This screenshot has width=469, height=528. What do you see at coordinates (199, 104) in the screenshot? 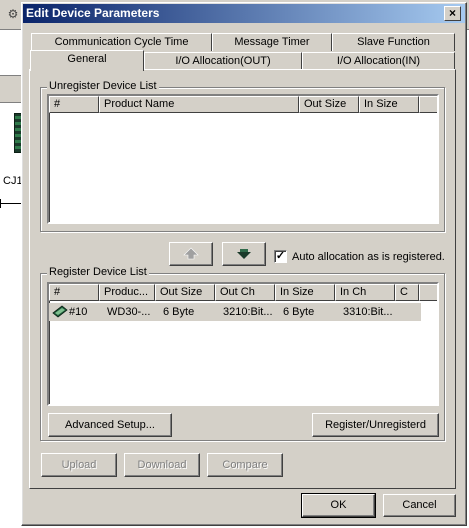
I see `column-header-product-name: Product Name` at bounding box center [199, 104].